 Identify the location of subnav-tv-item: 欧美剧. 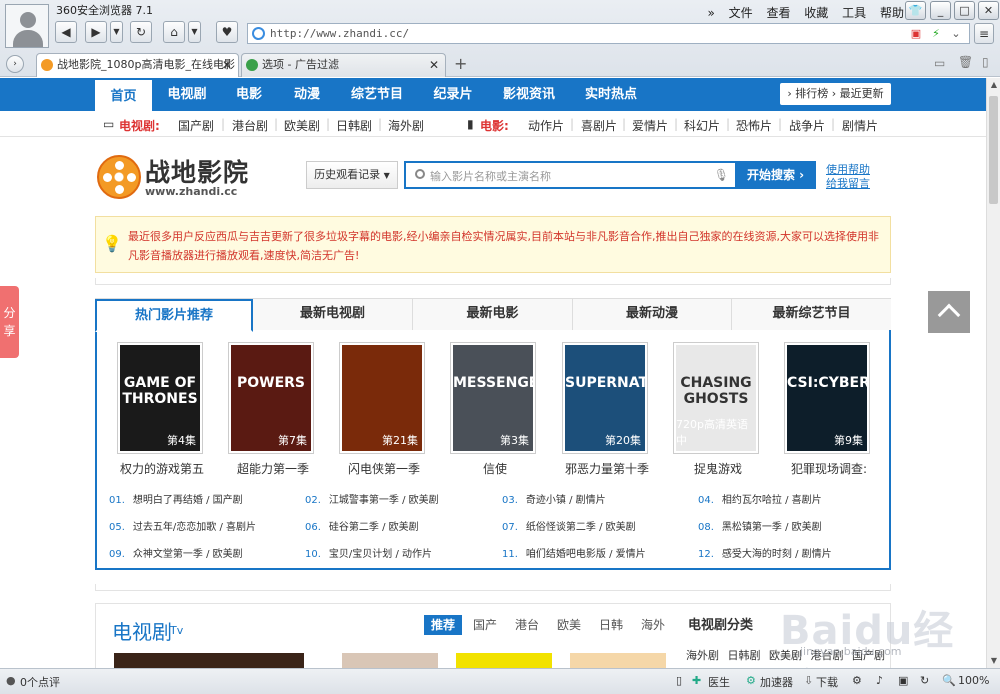
(302, 125).